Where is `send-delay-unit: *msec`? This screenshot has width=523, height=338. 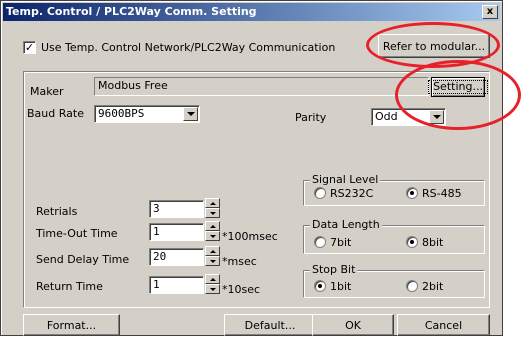 send-delay-unit: *msec is located at coordinates (239, 261).